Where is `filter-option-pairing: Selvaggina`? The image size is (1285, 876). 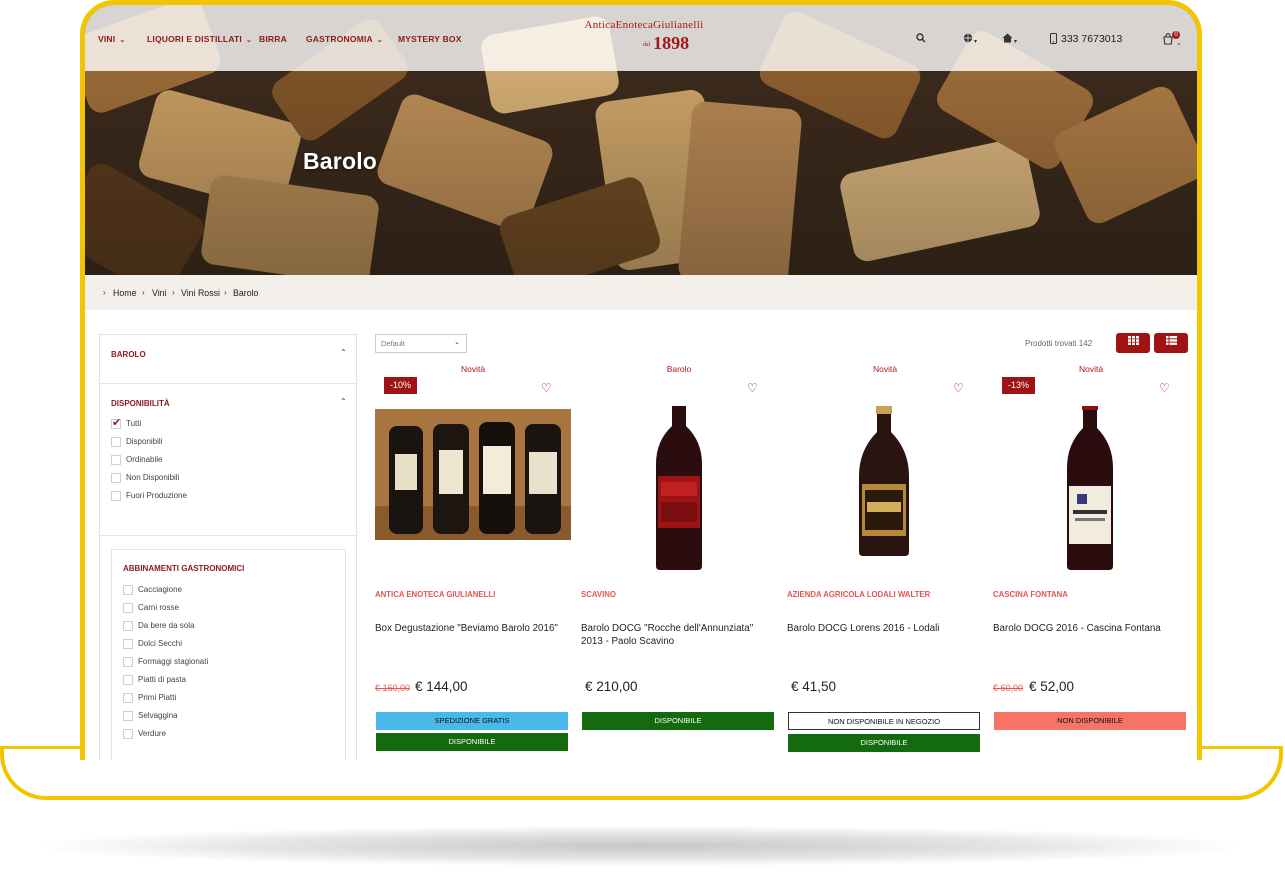 filter-option-pairing: Selvaggina is located at coordinates (150, 717).